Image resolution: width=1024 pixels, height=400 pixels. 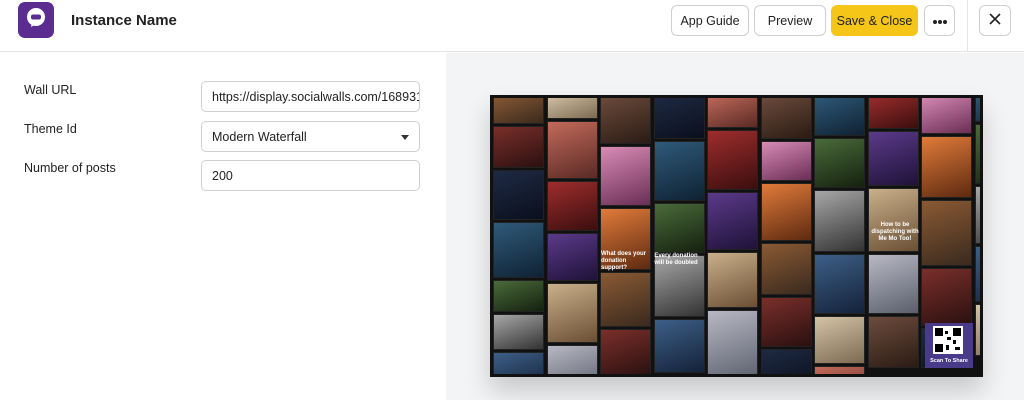 What do you see at coordinates (790, 20) in the screenshot?
I see `preview-button: Preview` at bounding box center [790, 20].